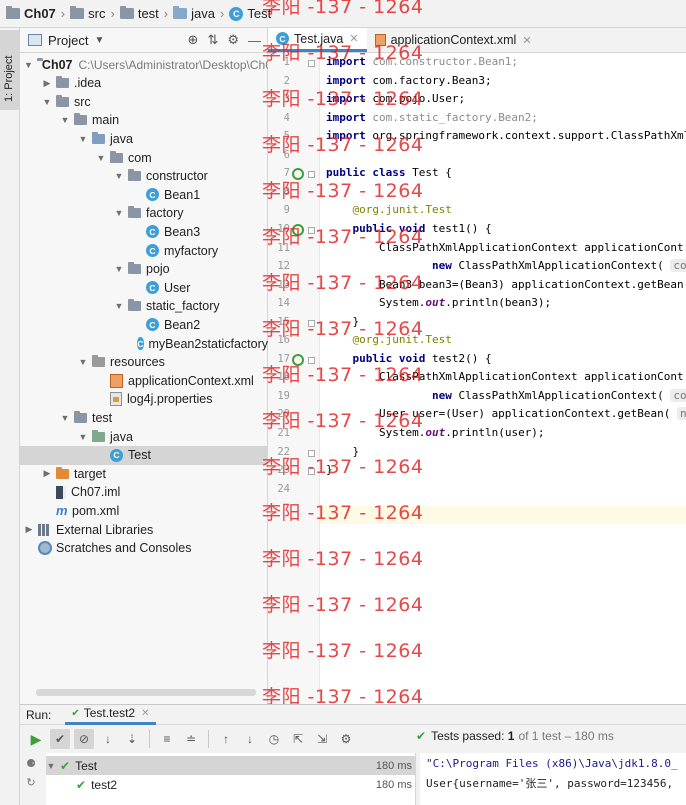 The height and width of the screenshot is (805, 686). What do you see at coordinates (144, 269) in the screenshot?
I see `tree-item: ▼ pojo` at bounding box center [144, 269].